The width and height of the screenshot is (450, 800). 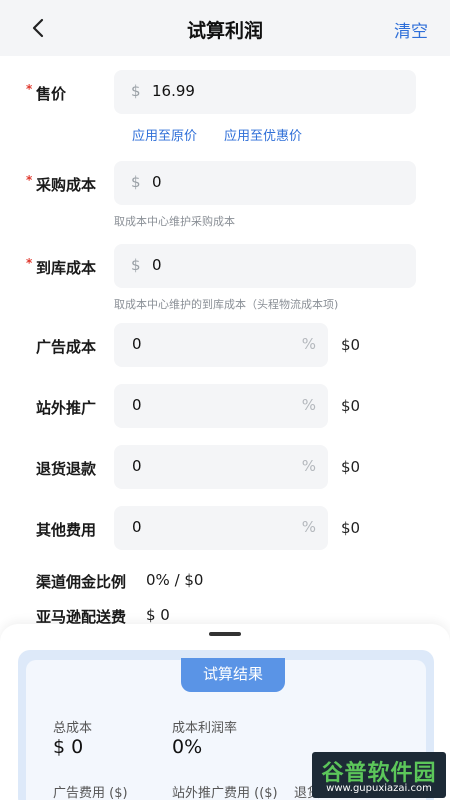 I want to click on page-title: 试算利润, so click(x=224, y=31).